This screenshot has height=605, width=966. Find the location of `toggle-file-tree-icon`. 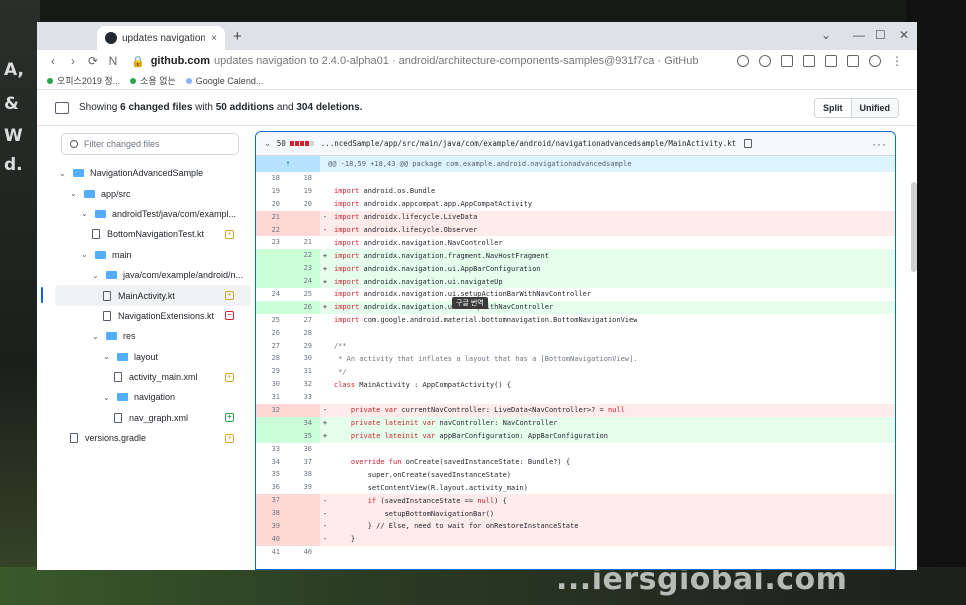

toggle-file-tree-icon is located at coordinates (62, 107).